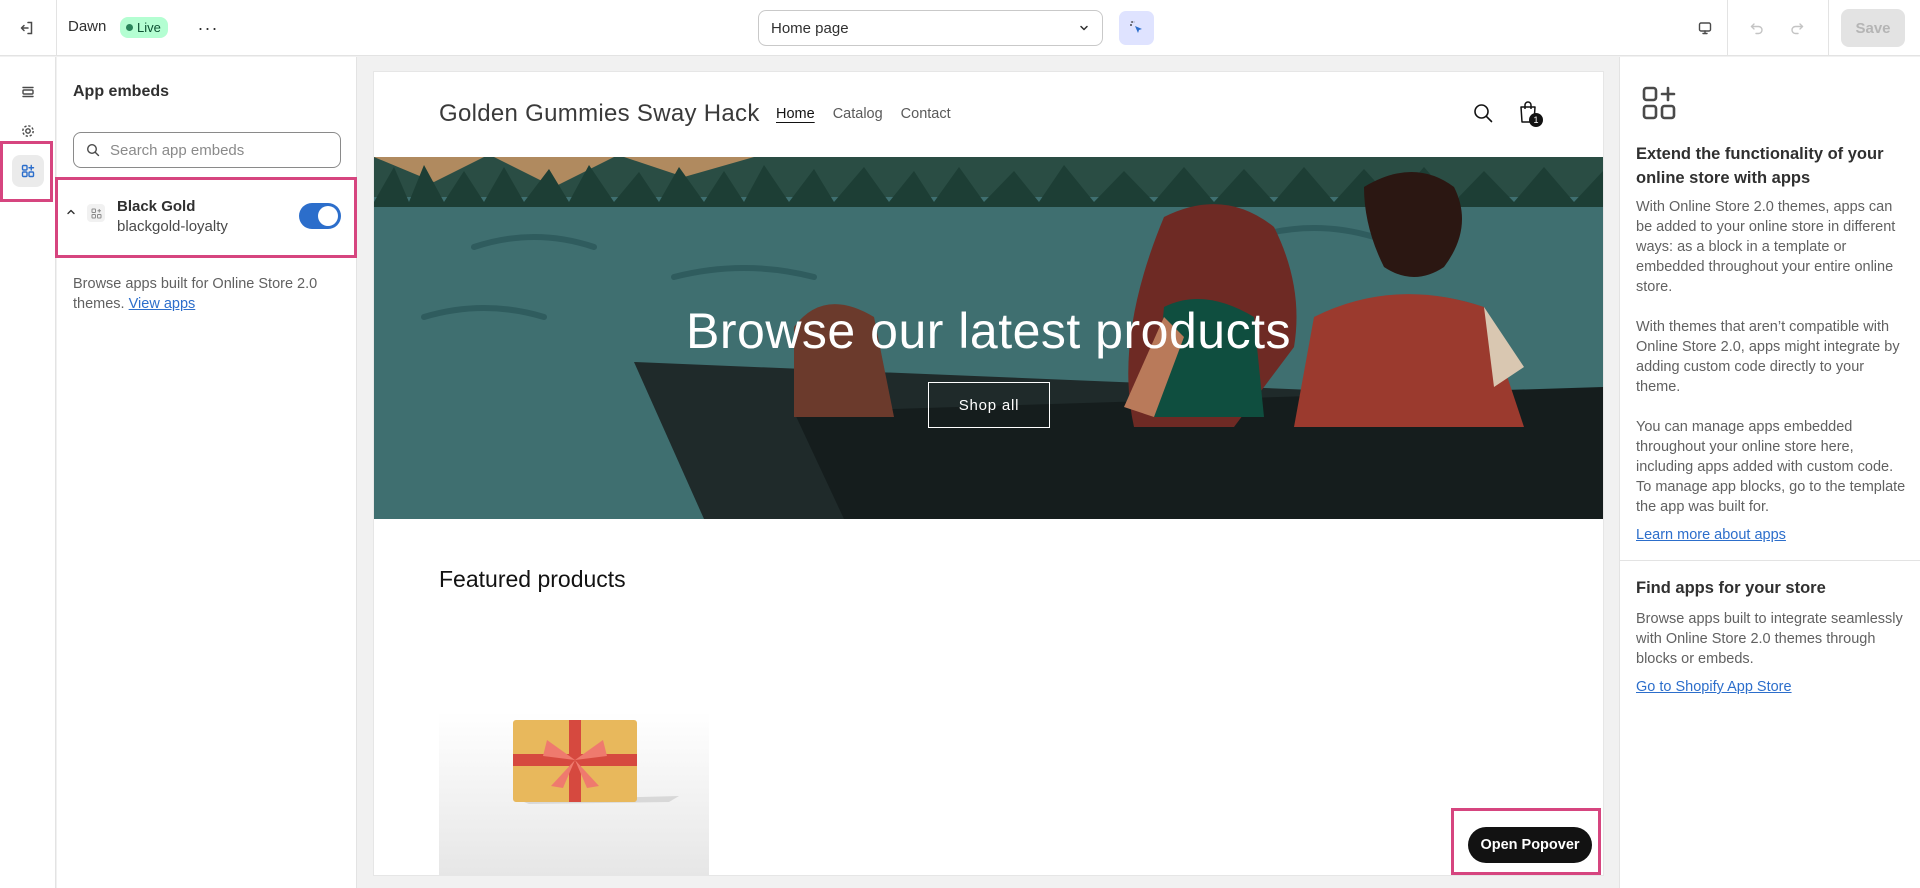  I want to click on desktop-icon, so click(1705, 28).